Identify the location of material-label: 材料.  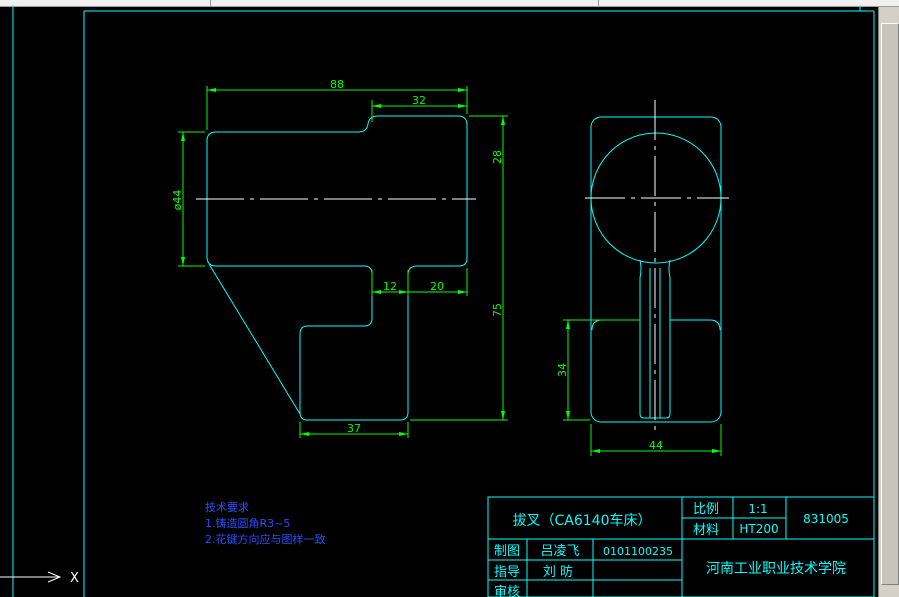
(706, 530).